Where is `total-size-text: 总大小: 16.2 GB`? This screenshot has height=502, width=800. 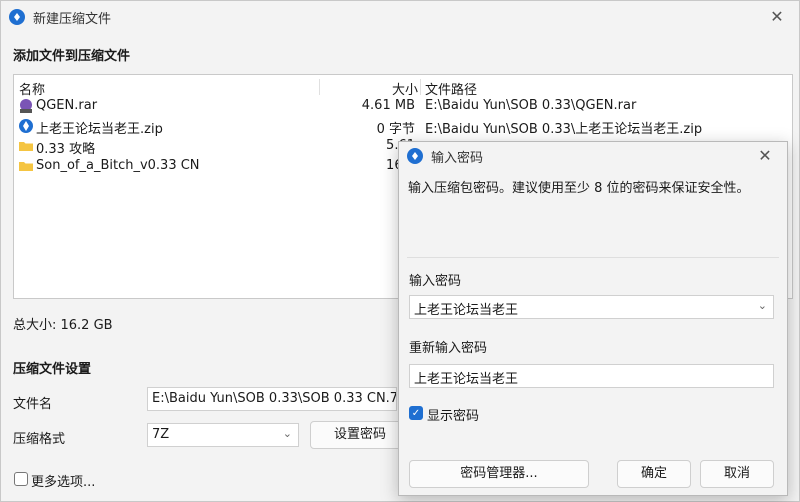
total-size-text: 总大小: 16.2 GB is located at coordinates (63, 325).